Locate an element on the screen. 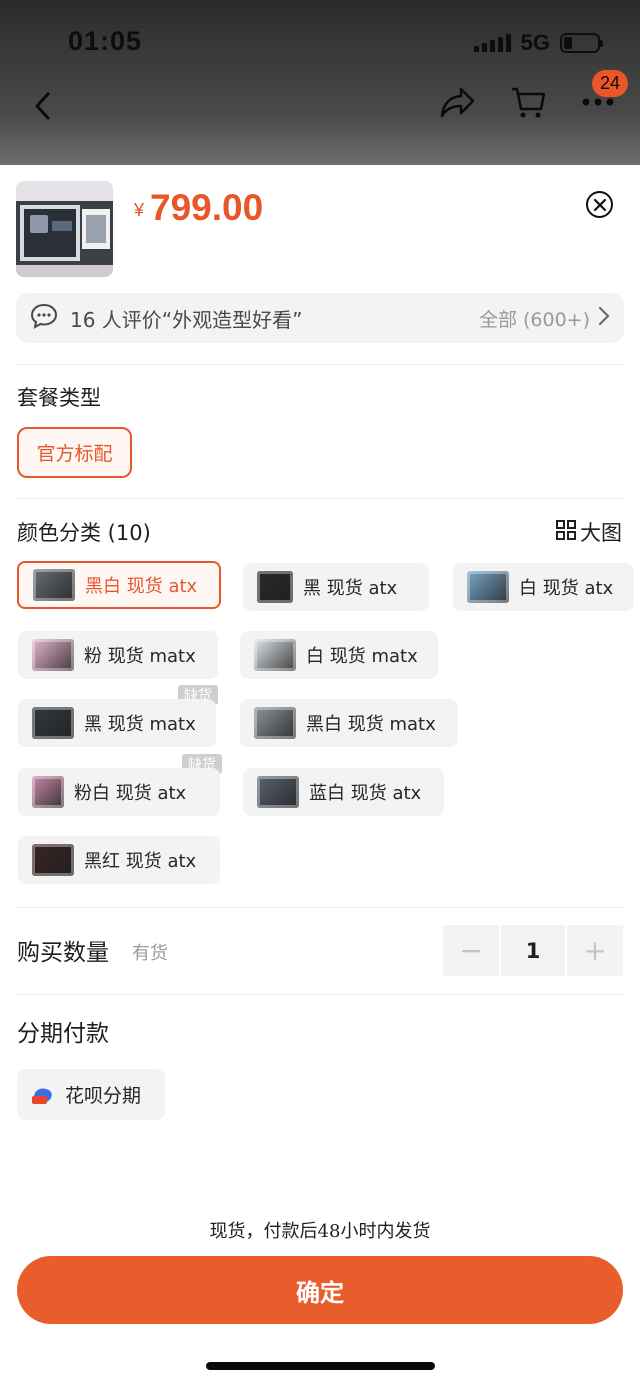 This screenshot has width=640, height=1385. color-option-label: 白 现货 atx is located at coordinates (566, 588).